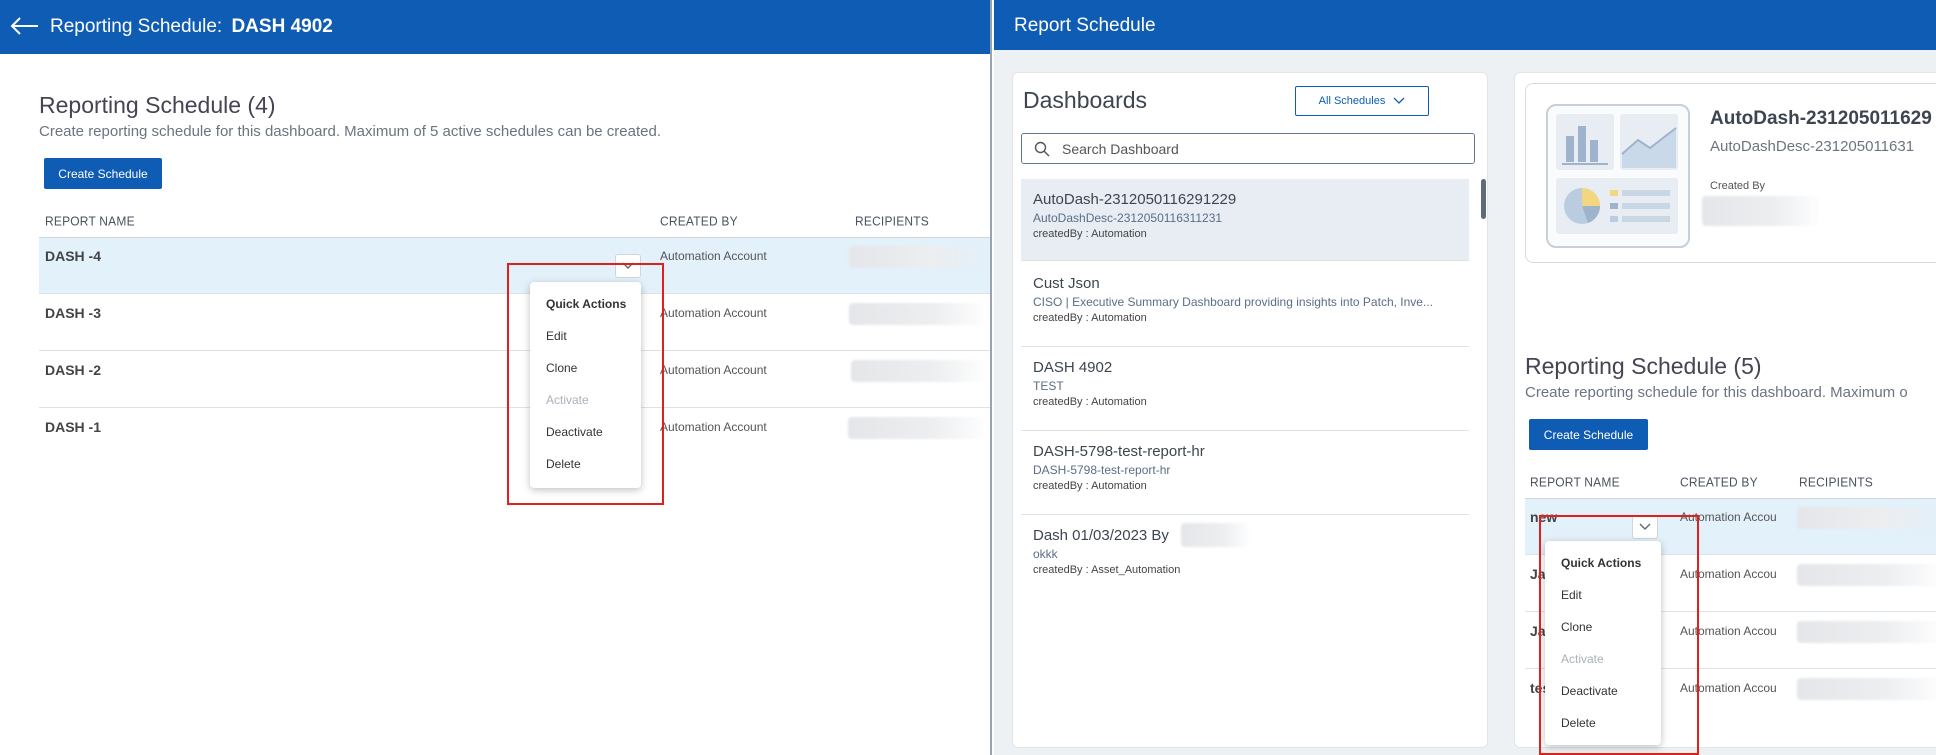 The image size is (1936, 755). Describe the element at coordinates (1399, 100) in the screenshot. I see `chevron-down-icon` at that location.